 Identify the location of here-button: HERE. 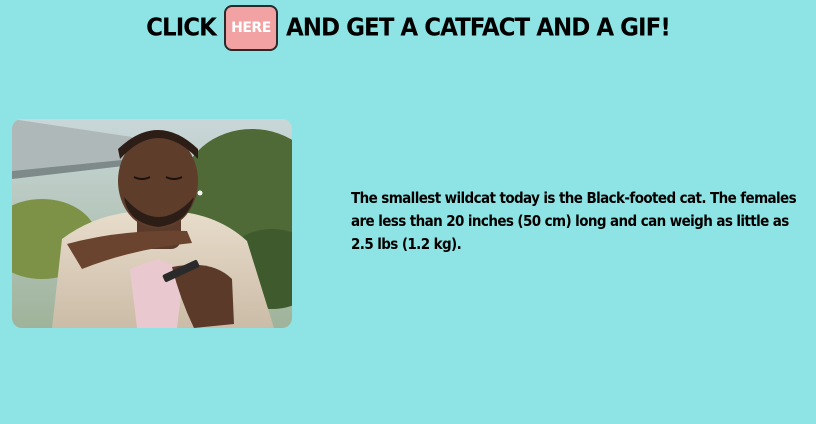
(250, 28).